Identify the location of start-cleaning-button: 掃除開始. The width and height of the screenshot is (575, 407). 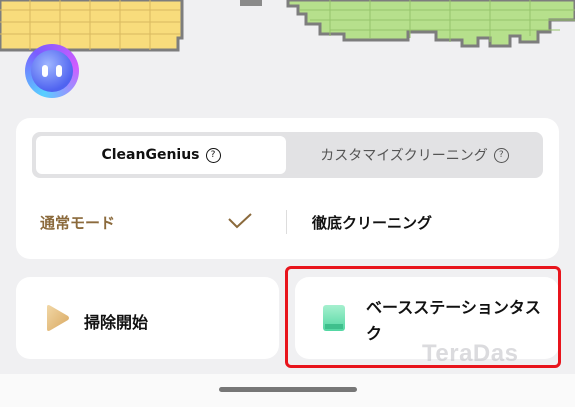
(147, 318).